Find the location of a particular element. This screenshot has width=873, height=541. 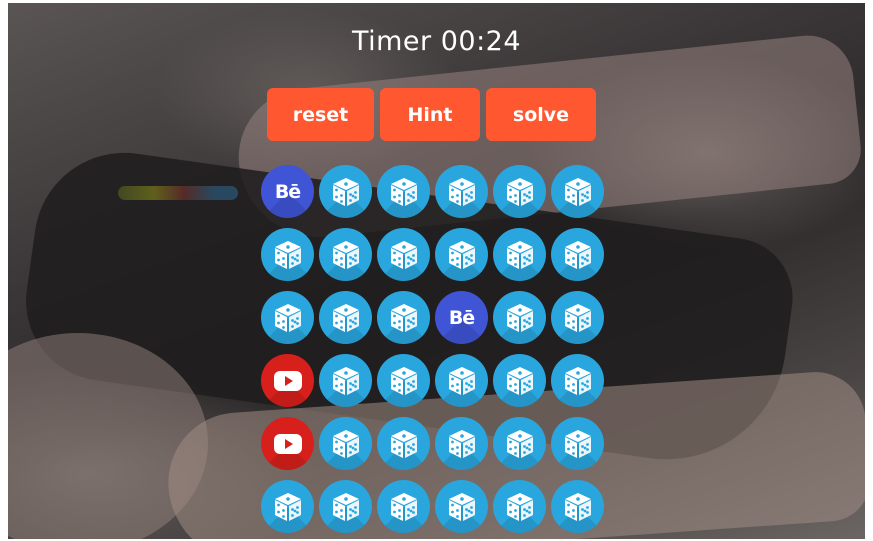

reset-button: reset is located at coordinates (320, 114).